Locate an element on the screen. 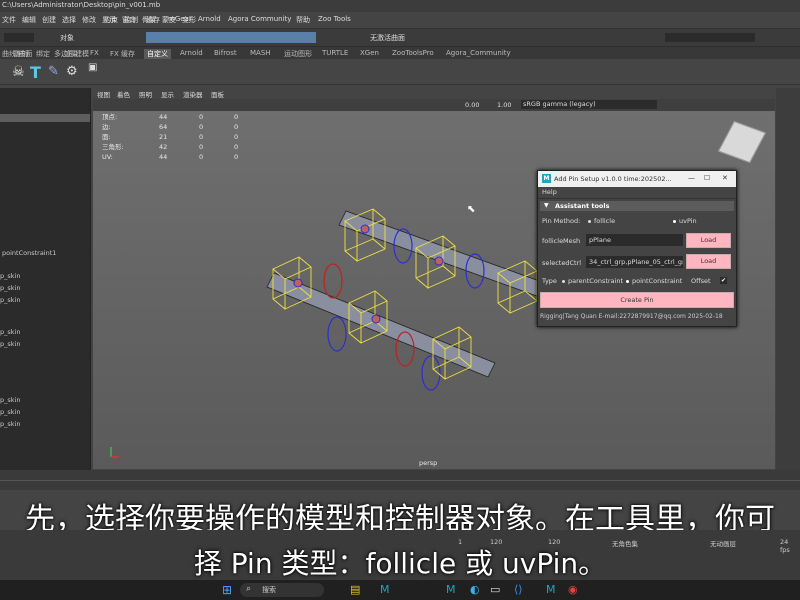 This screenshot has width=800, height=600. create-pin-button: Create Pin is located at coordinates (637, 300).